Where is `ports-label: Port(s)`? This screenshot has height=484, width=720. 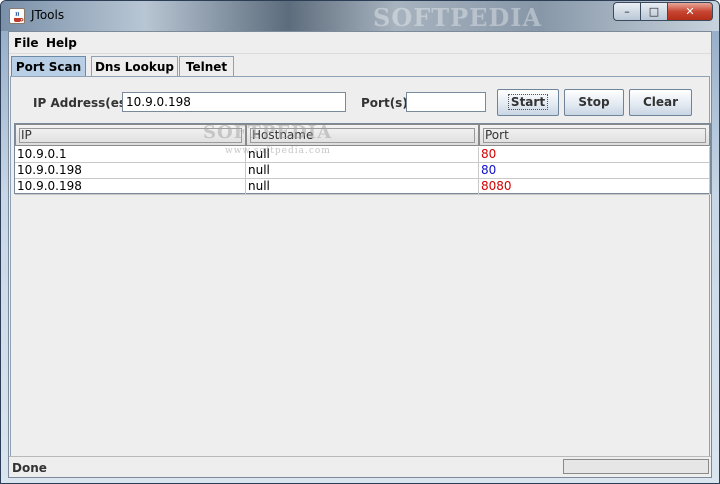 ports-label: Port(s) is located at coordinates (384, 103).